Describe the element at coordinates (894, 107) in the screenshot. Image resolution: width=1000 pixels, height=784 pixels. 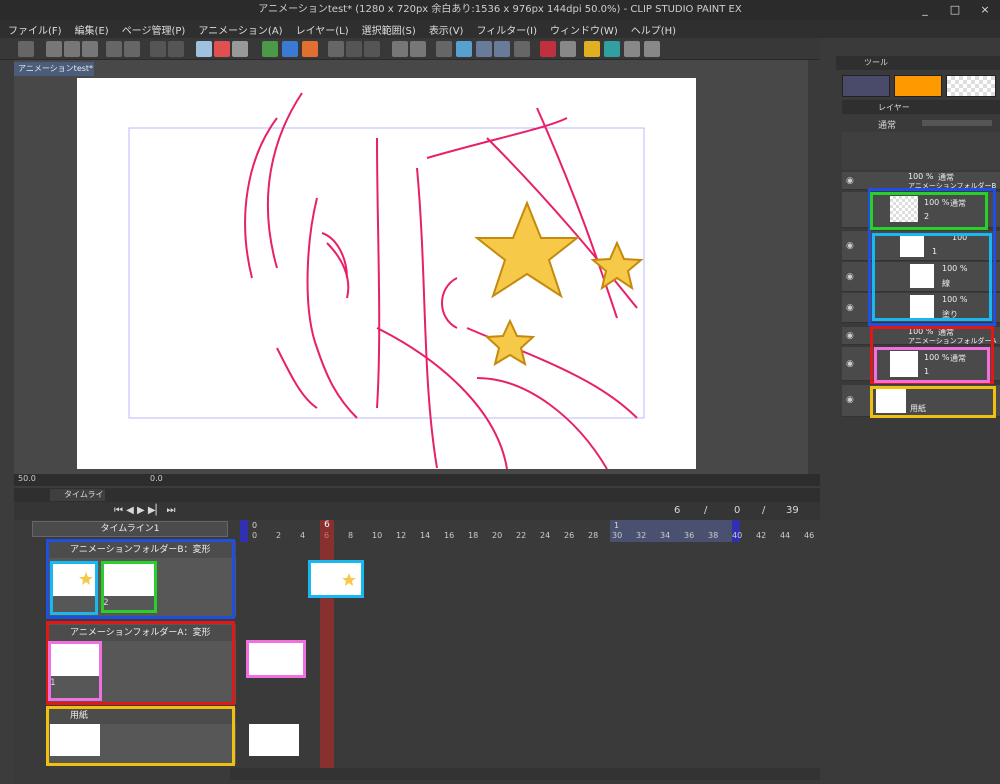
I see `layer-tab: レイヤー` at that location.